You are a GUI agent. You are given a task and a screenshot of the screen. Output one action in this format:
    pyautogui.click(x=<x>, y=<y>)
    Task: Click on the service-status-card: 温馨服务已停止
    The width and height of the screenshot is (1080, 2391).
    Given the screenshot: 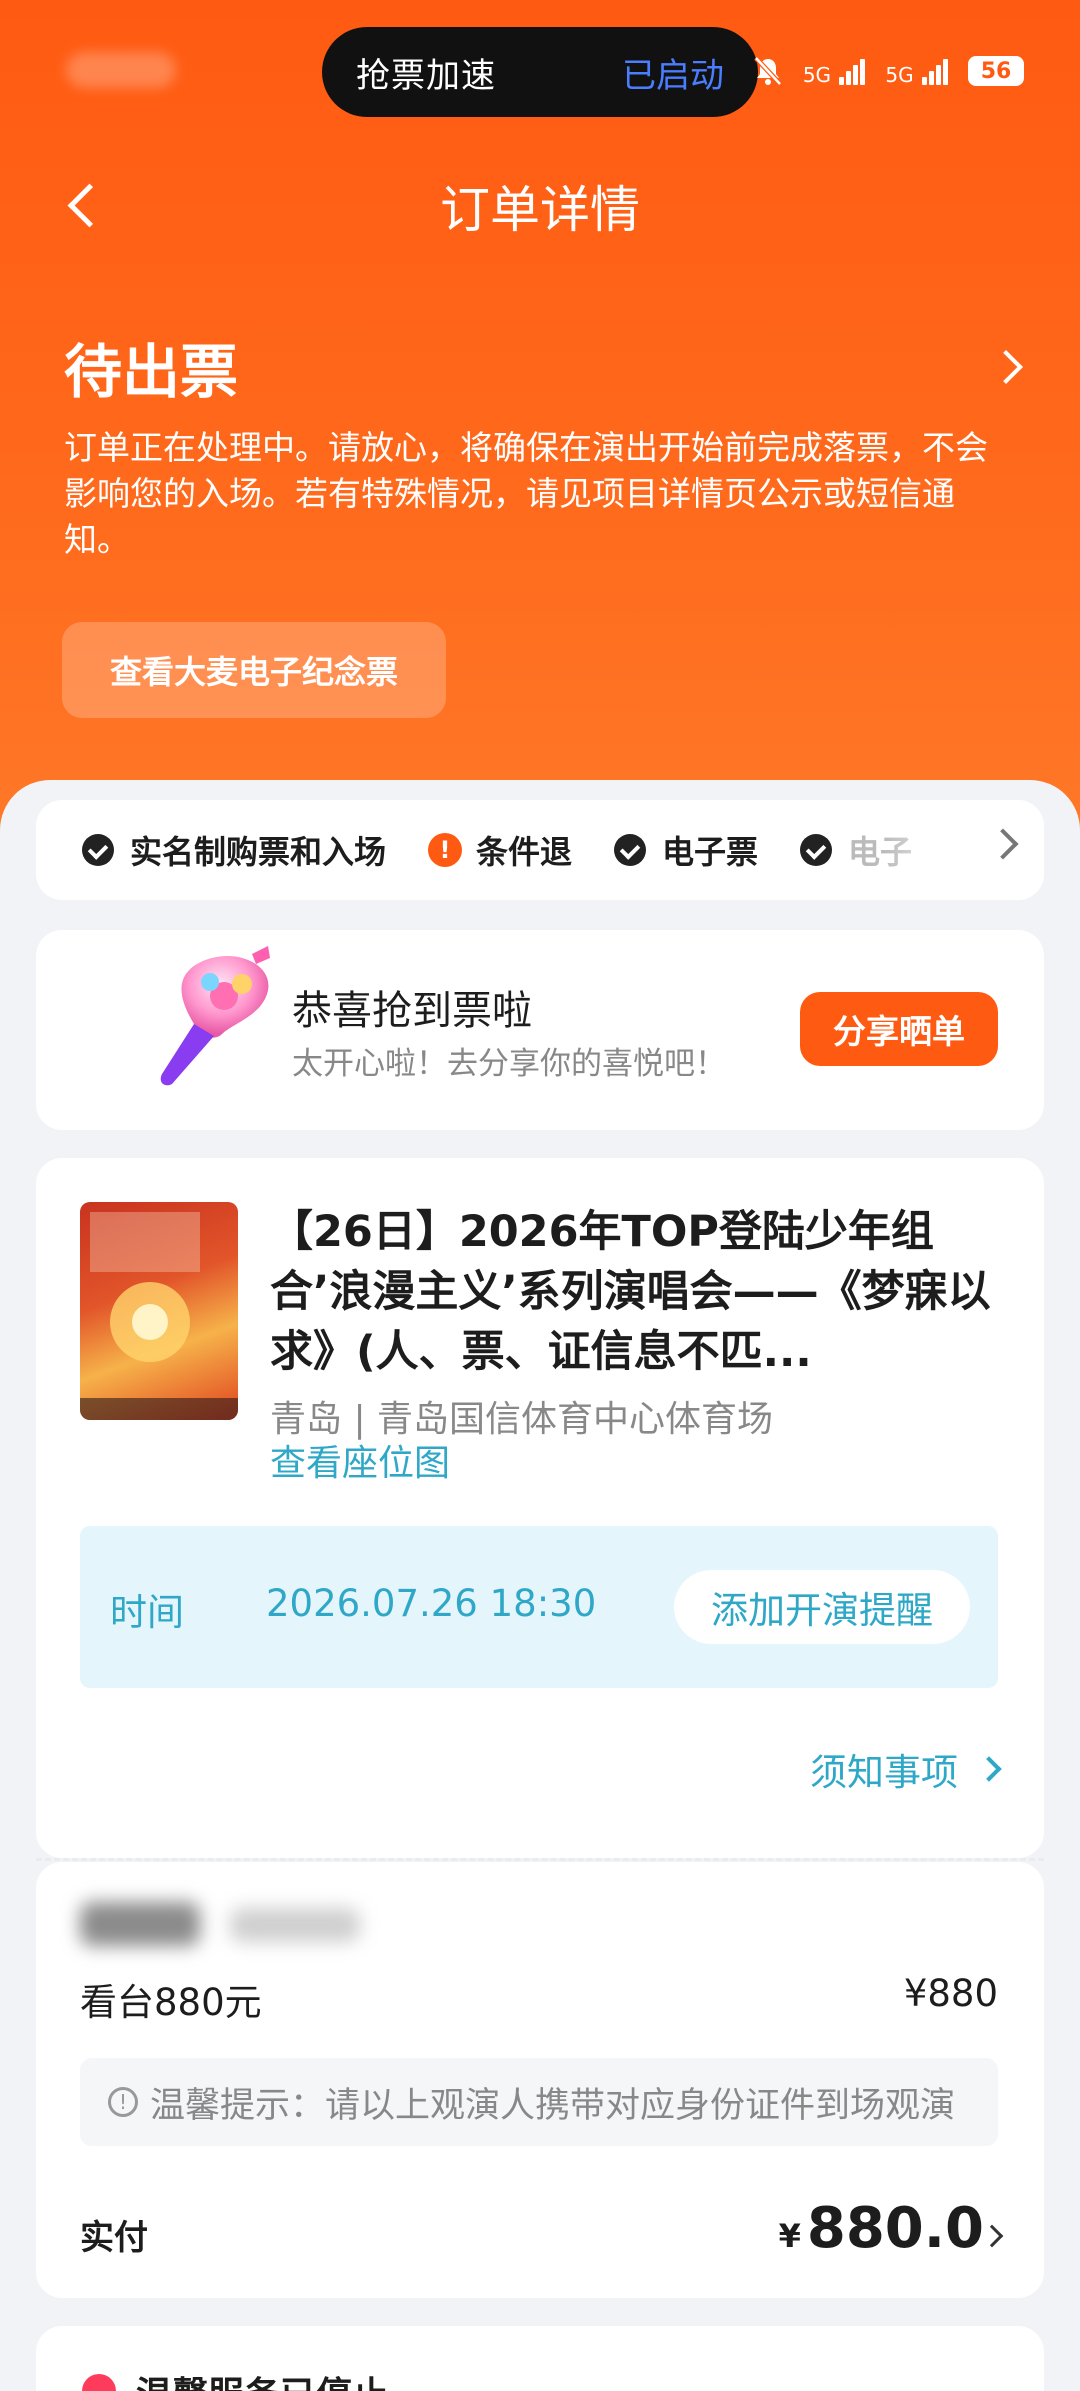 What is the action you would take?
    pyautogui.click(x=540, y=2358)
    